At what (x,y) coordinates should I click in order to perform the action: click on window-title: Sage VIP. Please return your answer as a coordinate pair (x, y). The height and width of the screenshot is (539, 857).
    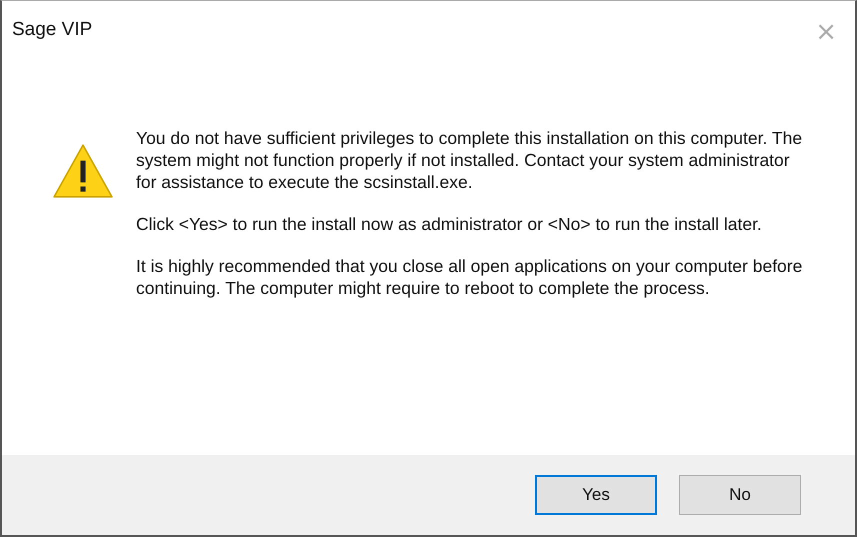
    Looking at the image, I should click on (52, 30).